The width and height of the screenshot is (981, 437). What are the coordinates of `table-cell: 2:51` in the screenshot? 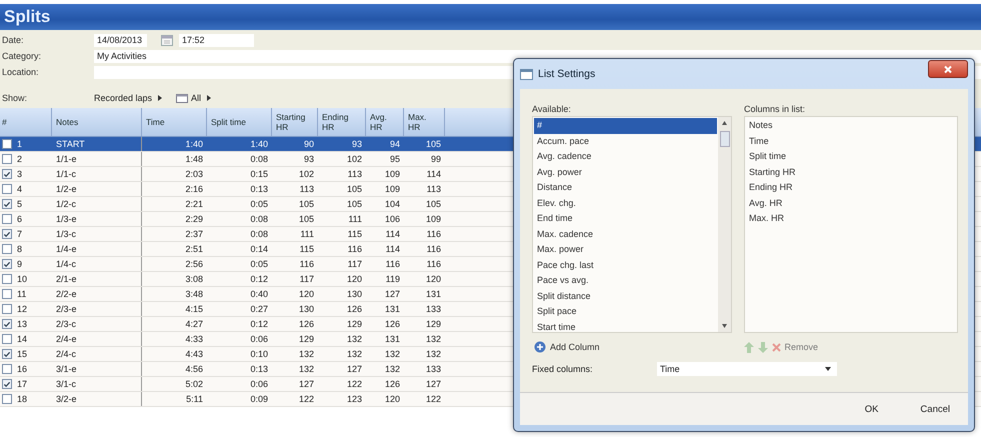 It's located at (194, 249).